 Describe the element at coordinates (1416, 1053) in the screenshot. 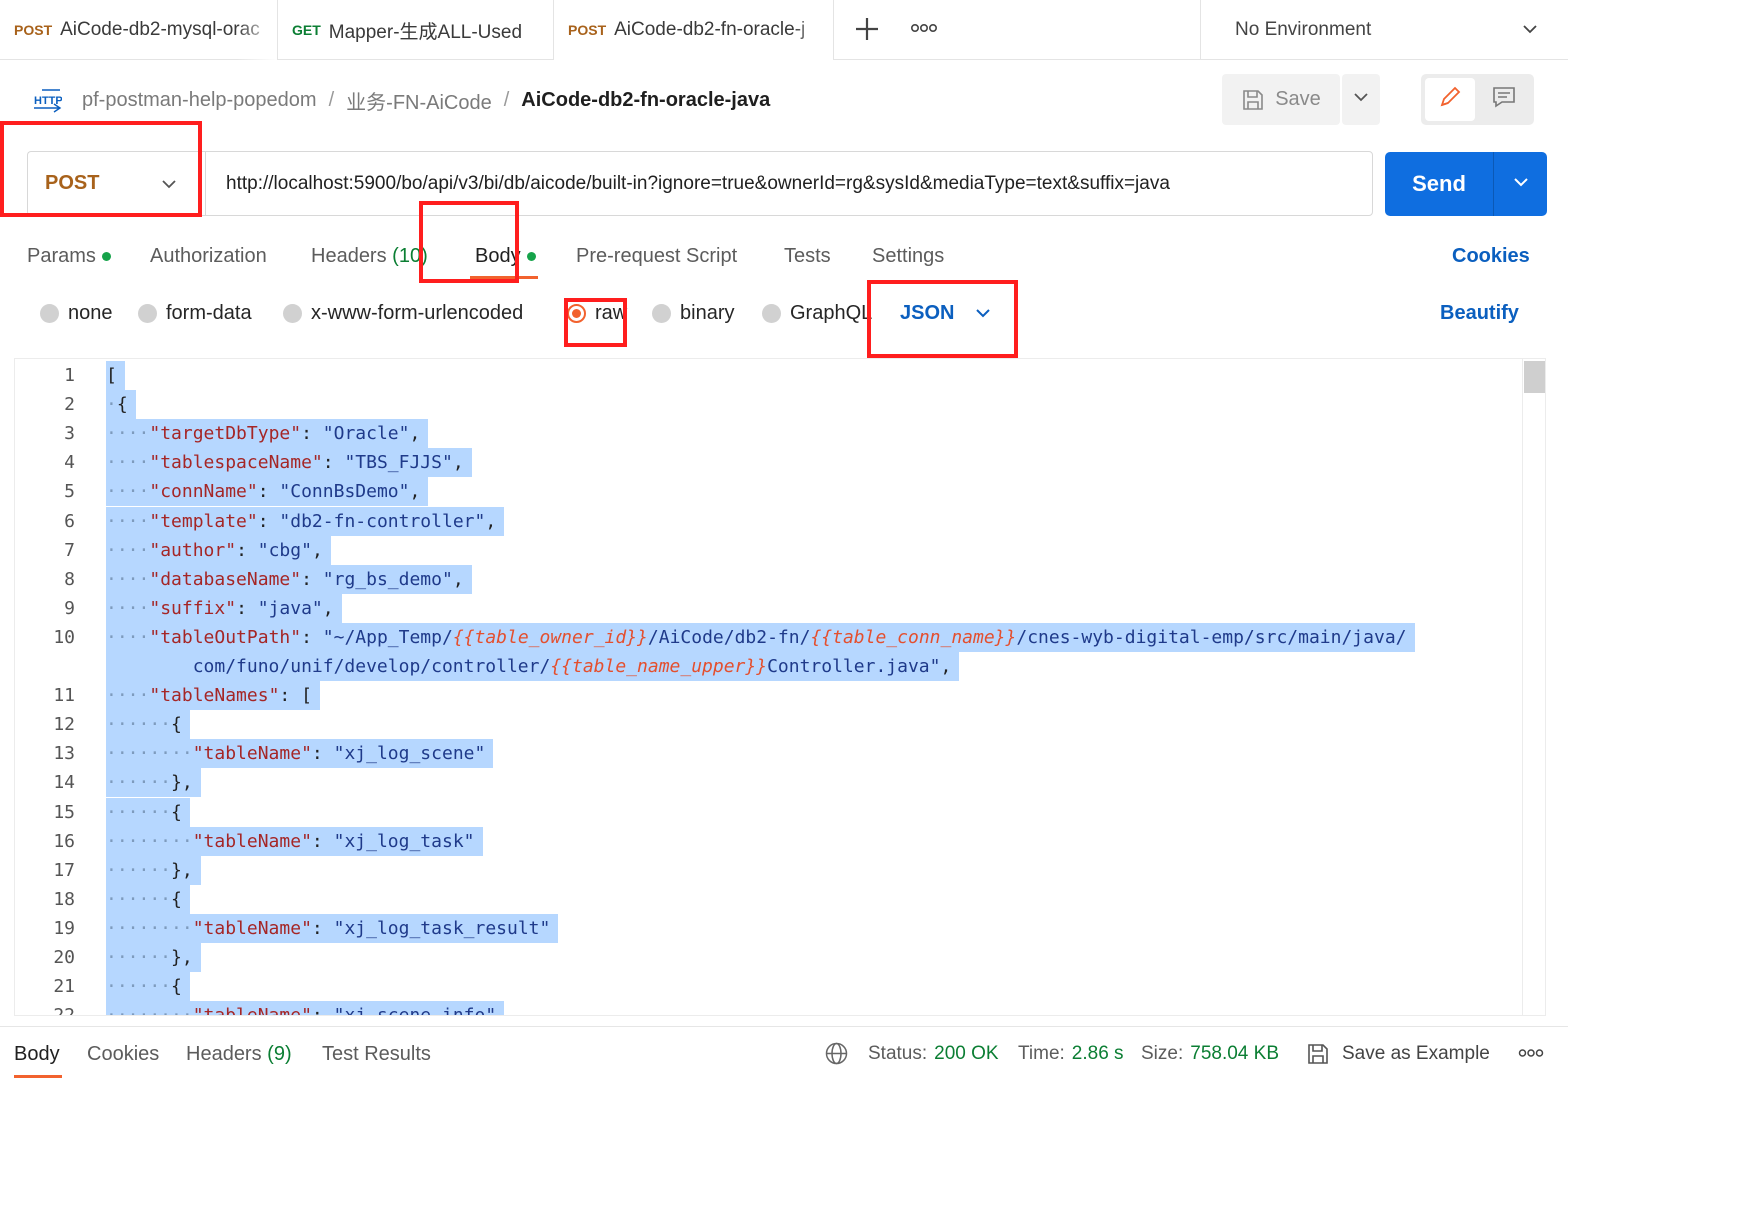

I see `save-as-example-label: Save as Example` at that location.